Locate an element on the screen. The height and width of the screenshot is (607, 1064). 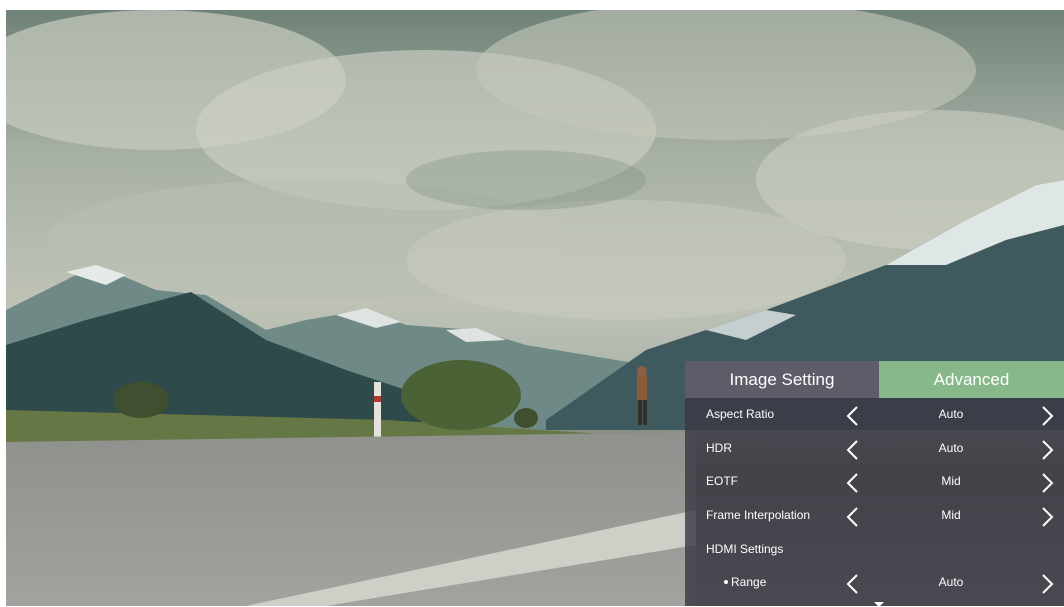
tab-advanced: Advanced is located at coordinates (971, 379).